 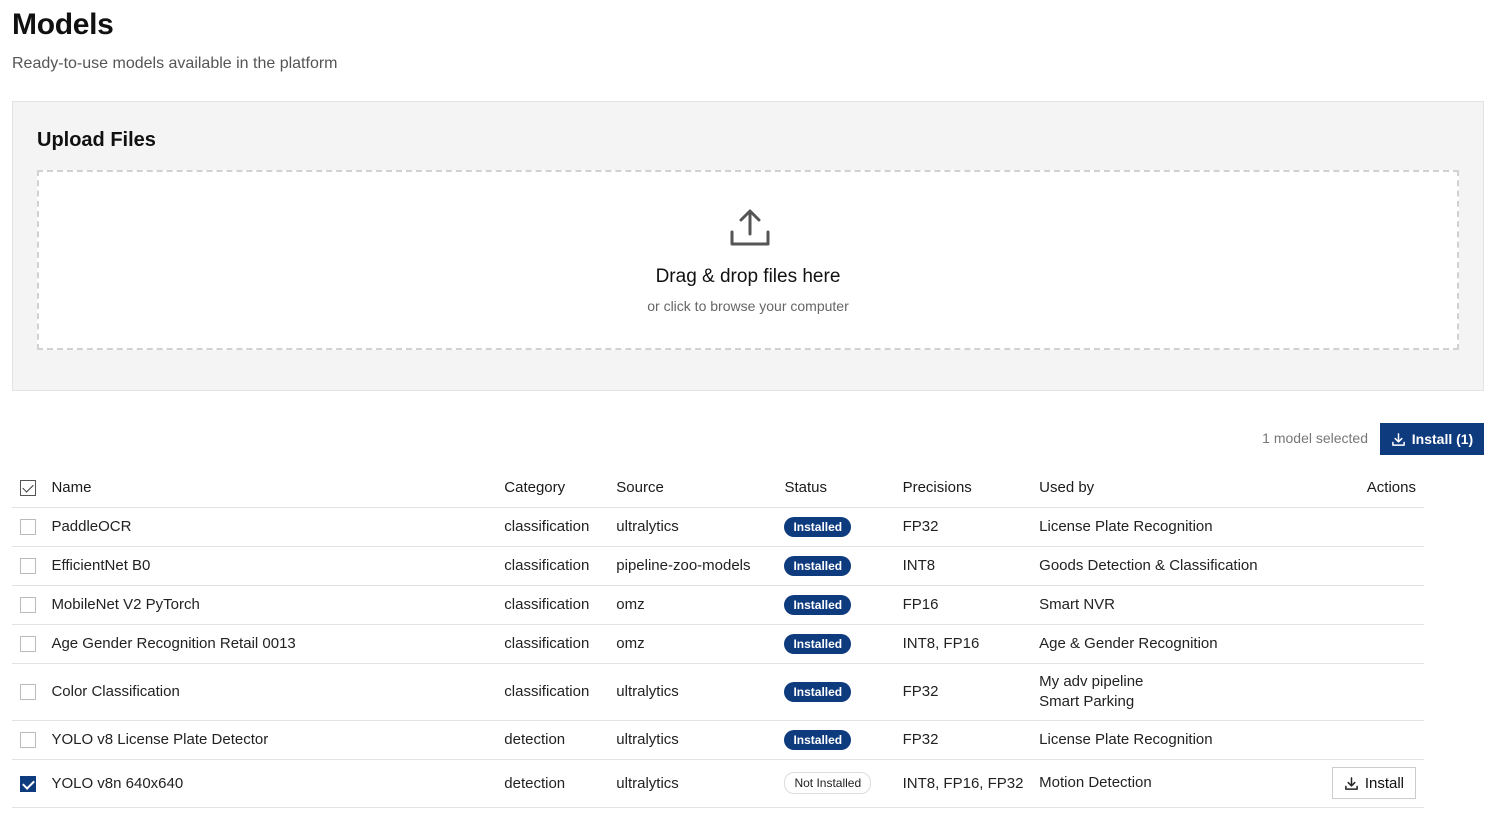 What do you see at coordinates (843, 488) in the screenshot?
I see `column-header-status: Status` at bounding box center [843, 488].